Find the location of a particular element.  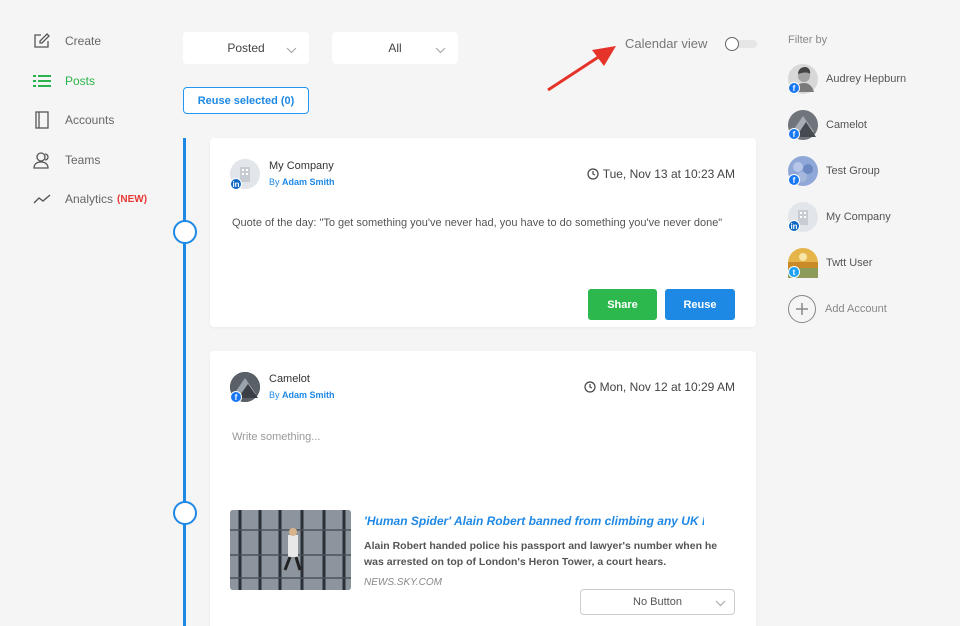

filter-account-label: Test Group is located at coordinates (853, 171).